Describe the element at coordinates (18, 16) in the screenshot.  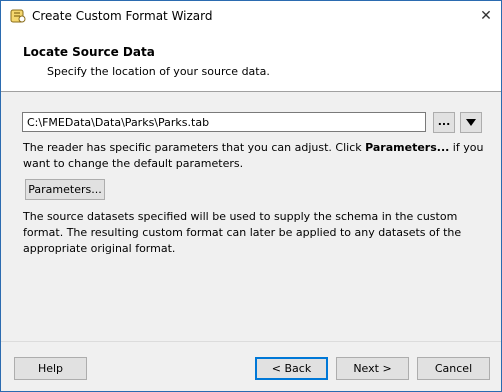
I see `app-icon` at that location.